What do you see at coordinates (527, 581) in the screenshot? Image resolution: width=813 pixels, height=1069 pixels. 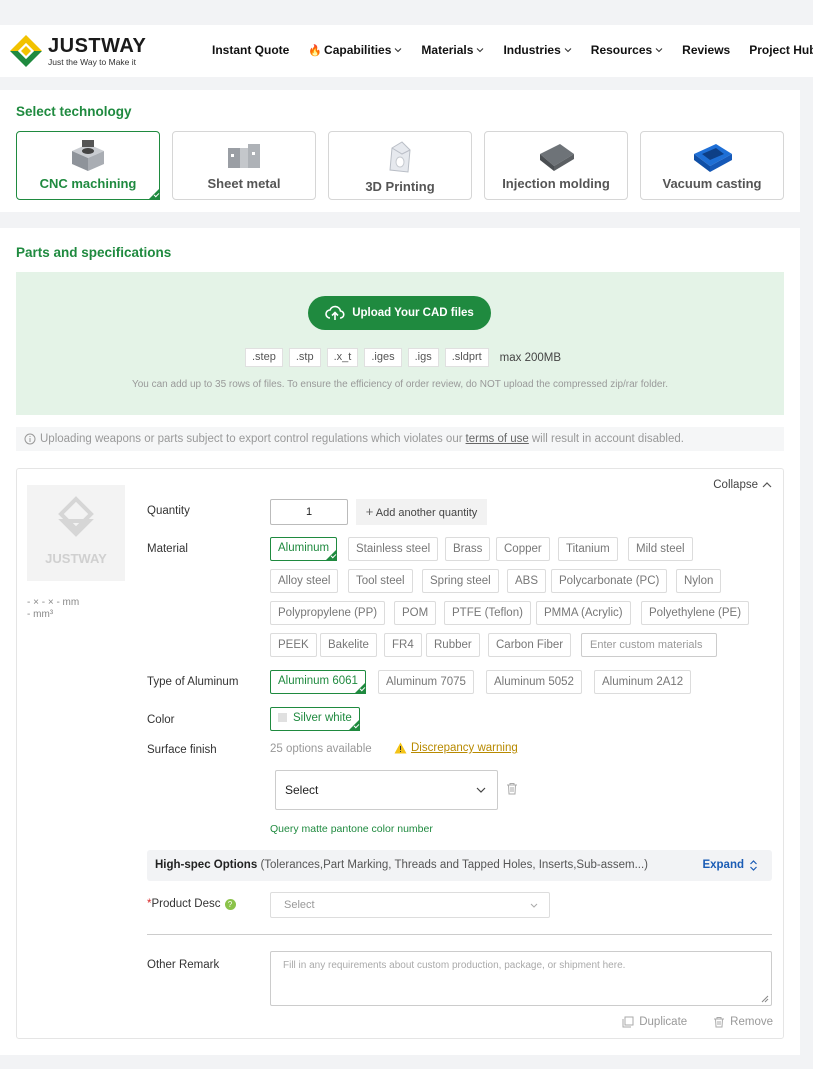 I see `material-option: ABS` at bounding box center [527, 581].